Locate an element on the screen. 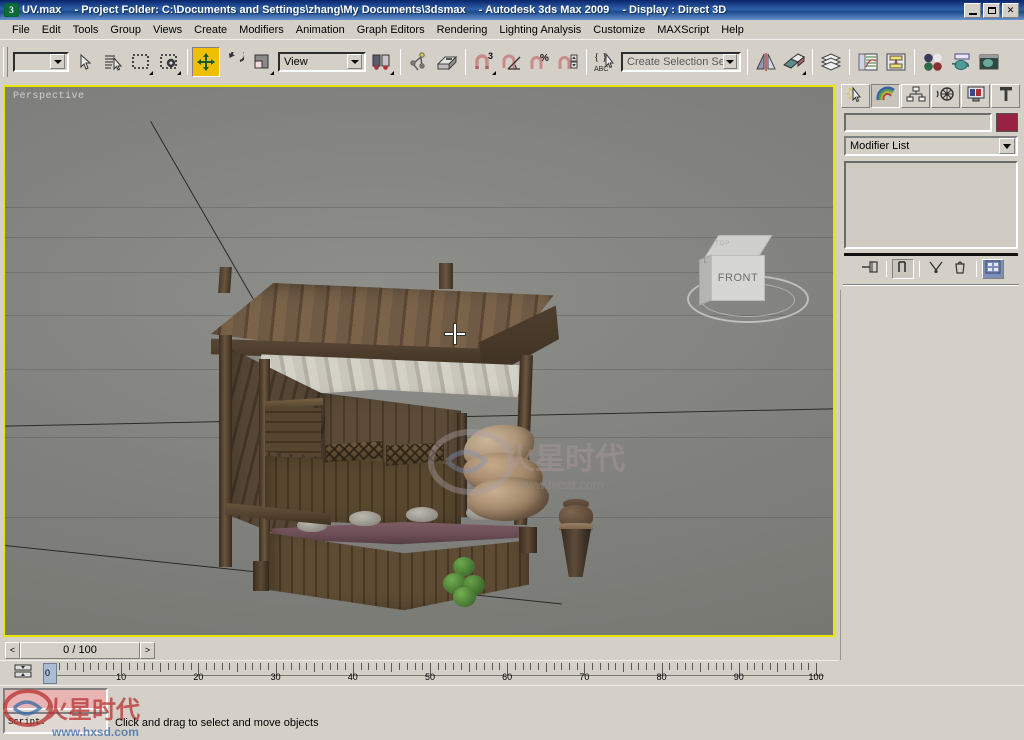 This screenshot has width=1024, height=740. show-end-result-icon is located at coordinates (903, 269).